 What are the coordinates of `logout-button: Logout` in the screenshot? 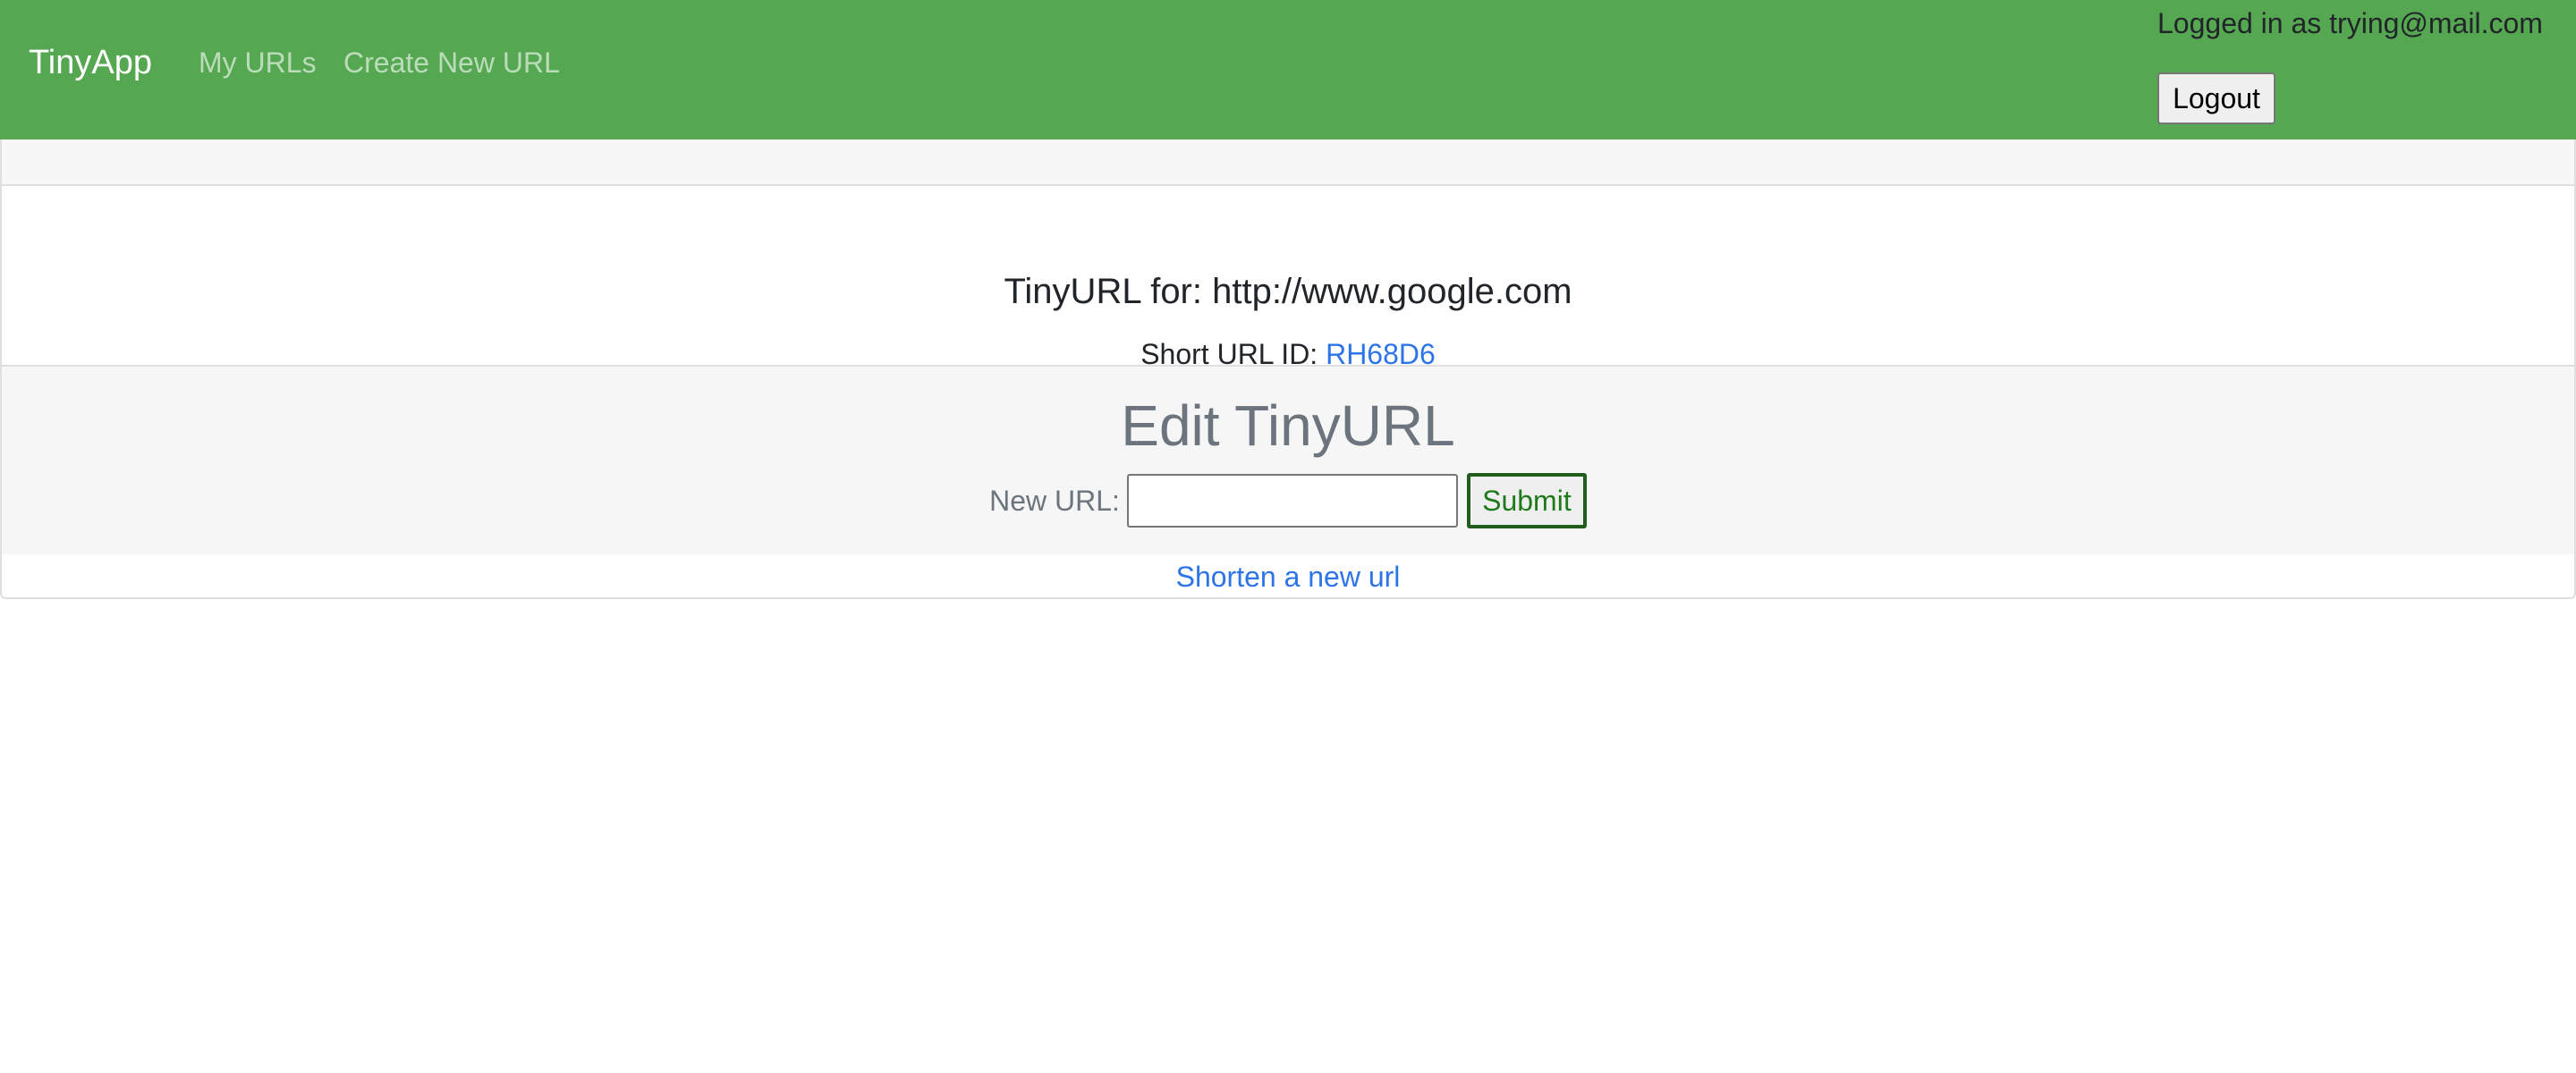 It's located at (2216, 98).